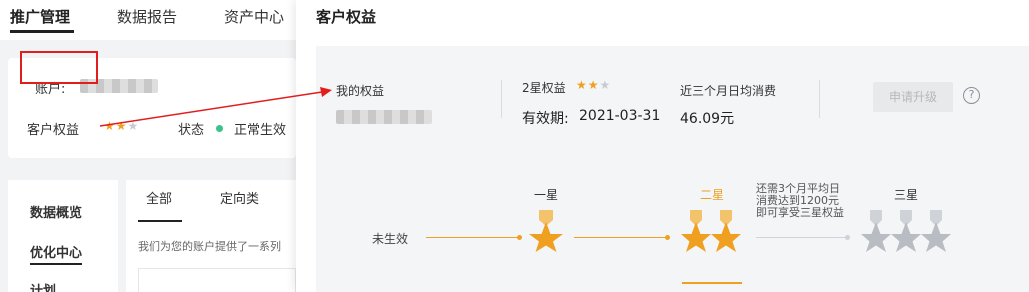 The image size is (1029, 292). I want to click on level-one-star-label: 一星, so click(546, 195).